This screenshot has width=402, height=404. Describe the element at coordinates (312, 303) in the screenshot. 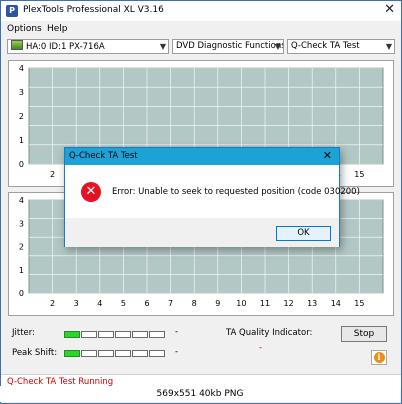

I see `peak-shift-chart-x-tick-label: 13` at that location.